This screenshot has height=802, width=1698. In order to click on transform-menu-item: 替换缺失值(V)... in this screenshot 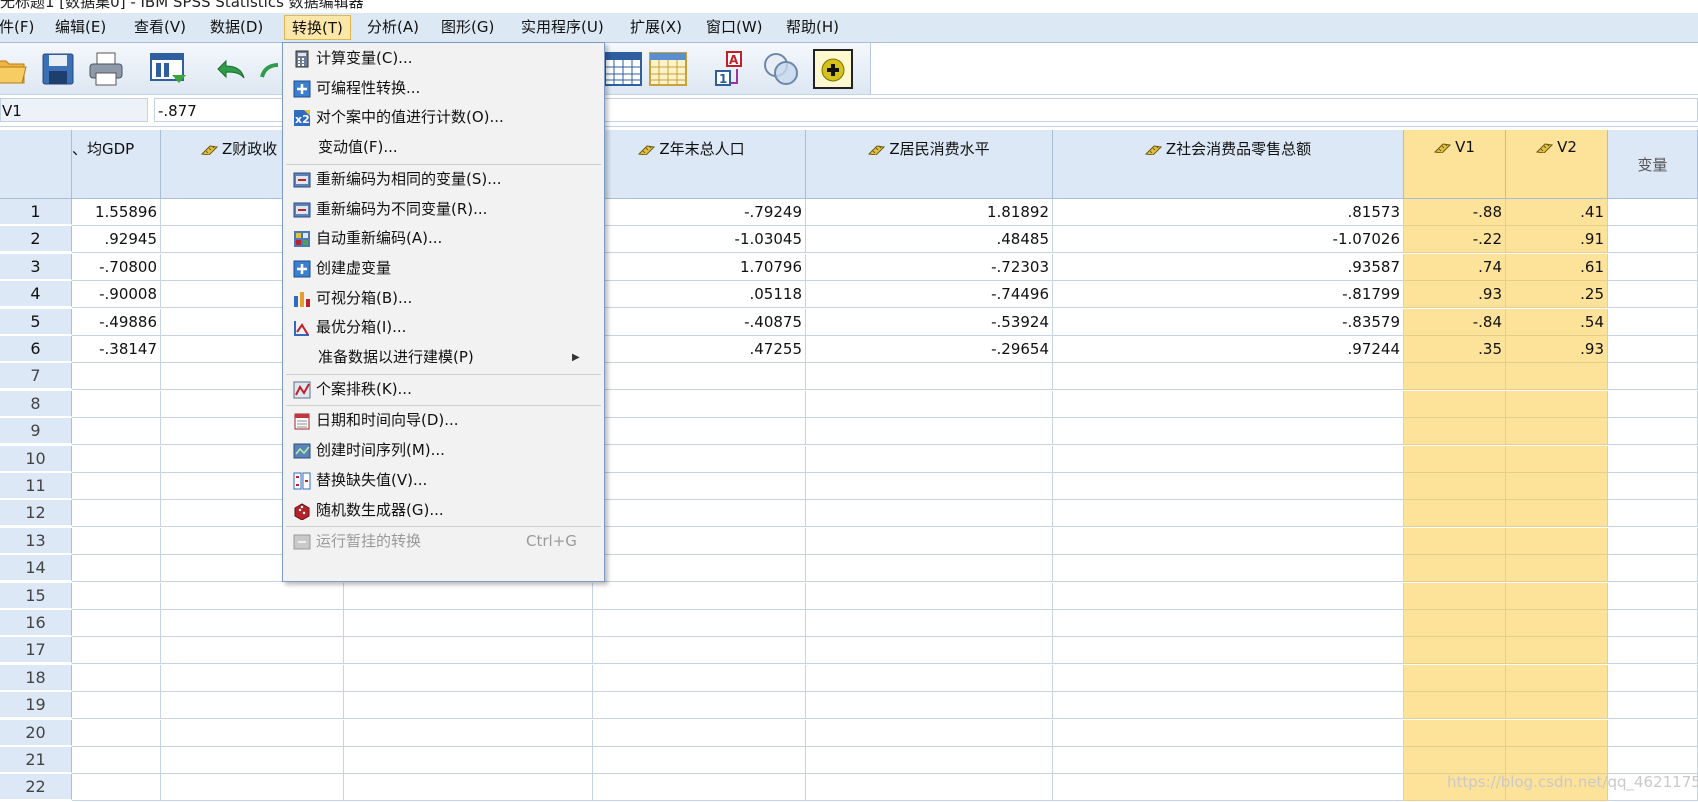, I will do `click(443, 480)`.